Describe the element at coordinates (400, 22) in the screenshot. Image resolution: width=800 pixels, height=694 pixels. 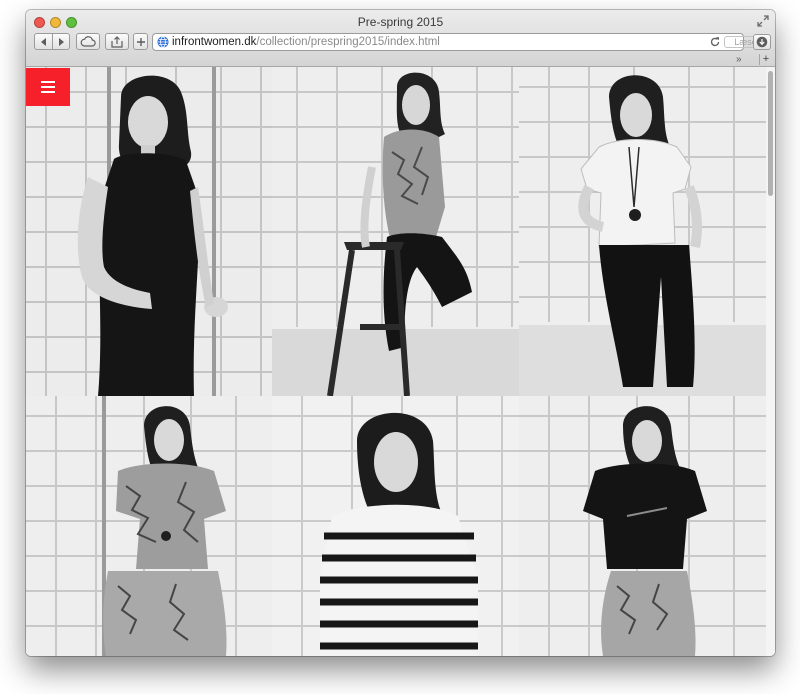
I see `window-title: Pre-spring 2015` at that location.